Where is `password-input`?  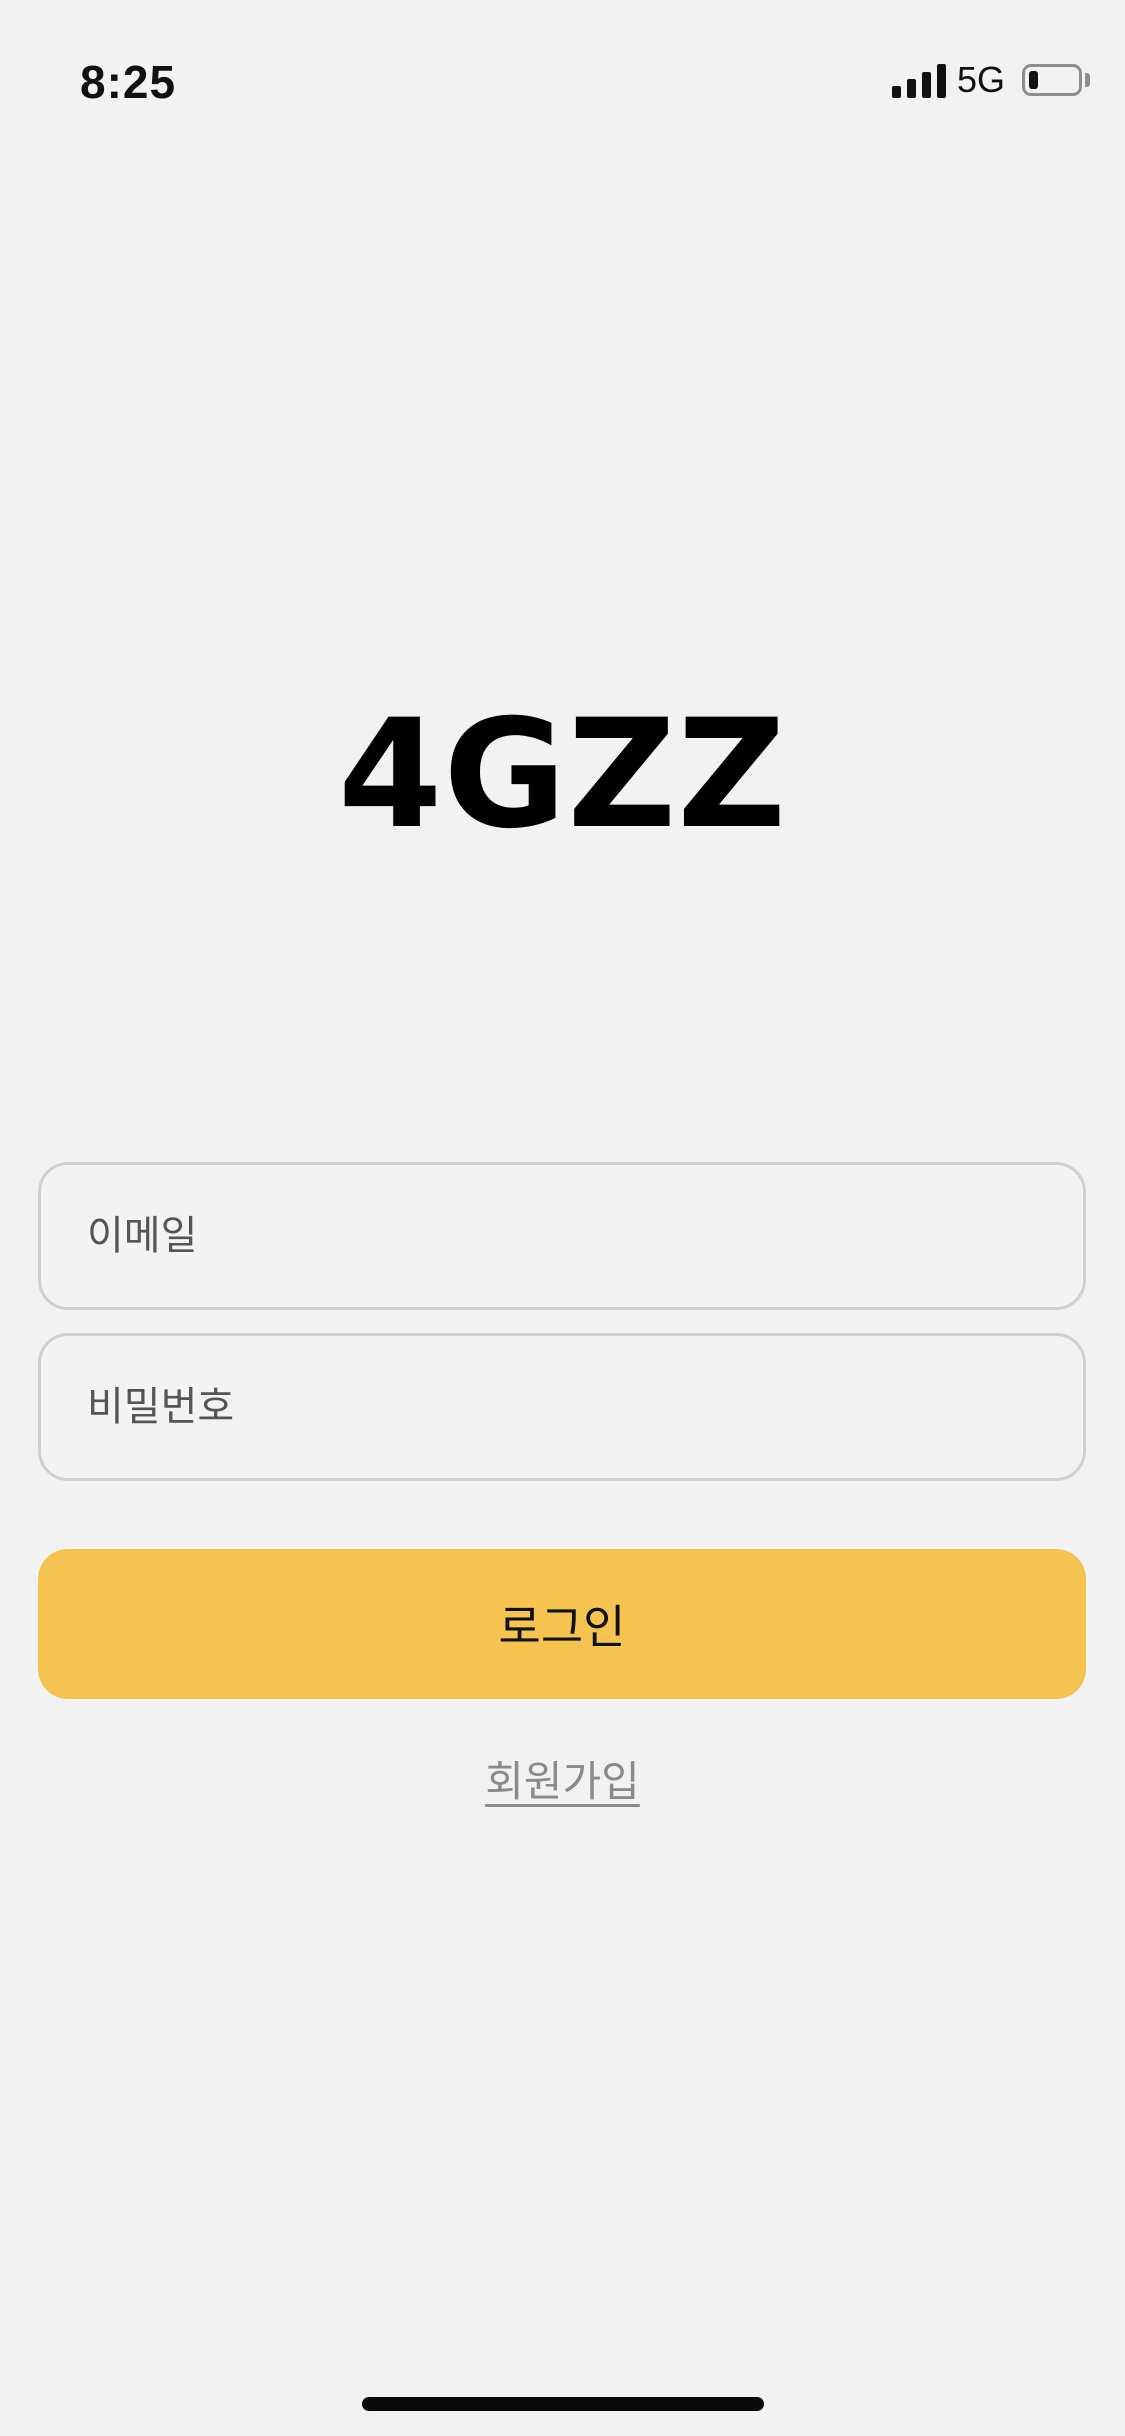 password-input is located at coordinates (562, 1407).